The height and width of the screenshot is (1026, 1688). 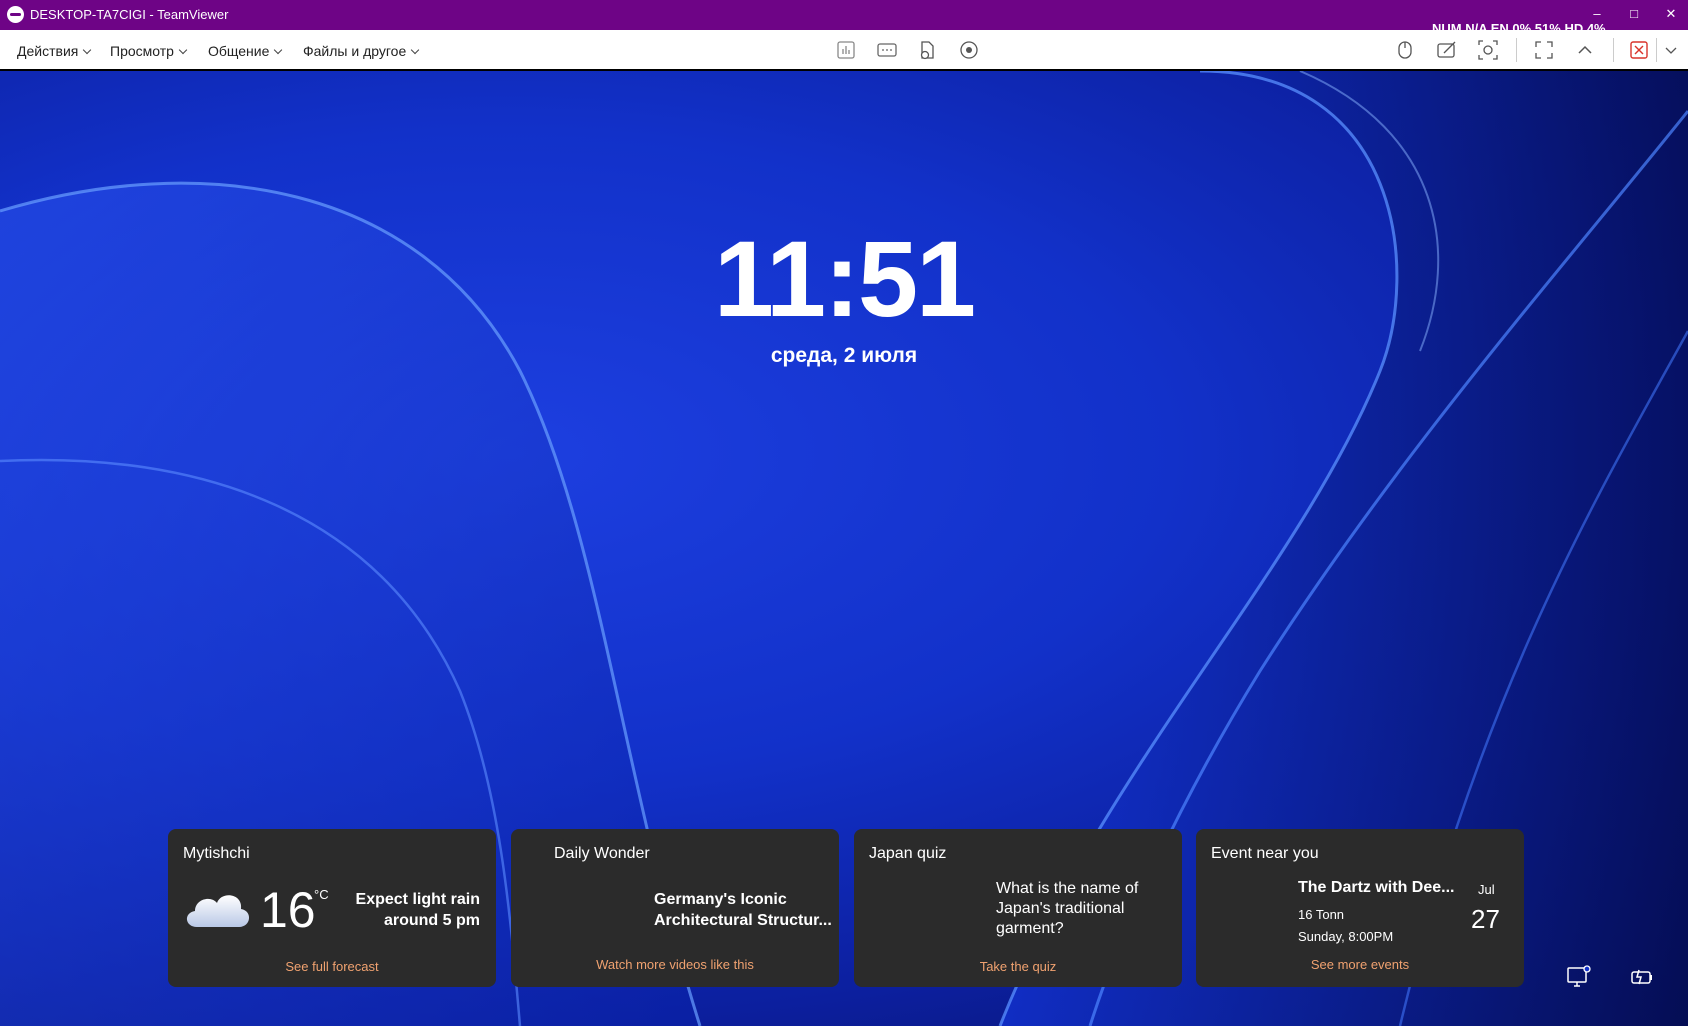 What do you see at coordinates (1265, 853) in the screenshot?
I see `event-title: Event near you` at bounding box center [1265, 853].